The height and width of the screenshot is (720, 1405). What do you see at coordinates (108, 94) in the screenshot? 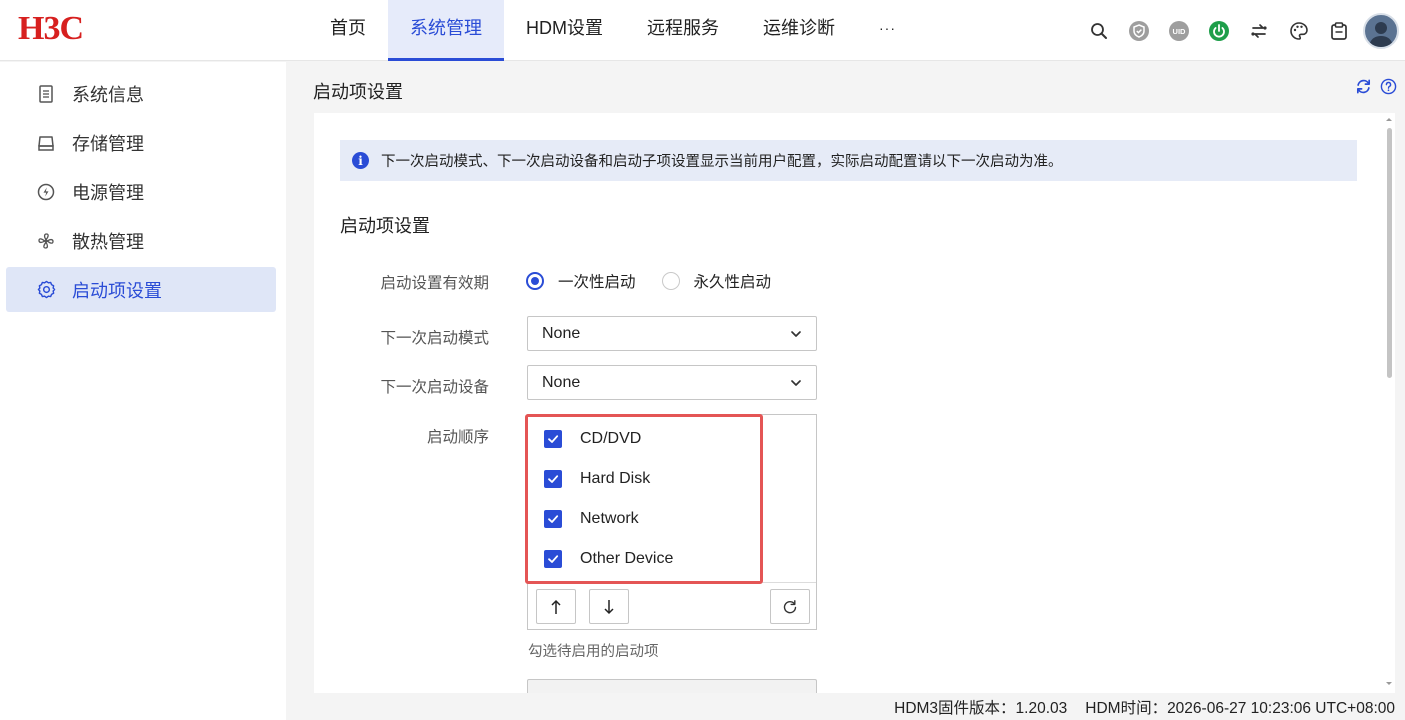
I see `sidebar-item-label: 系统信息` at bounding box center [108, 94].